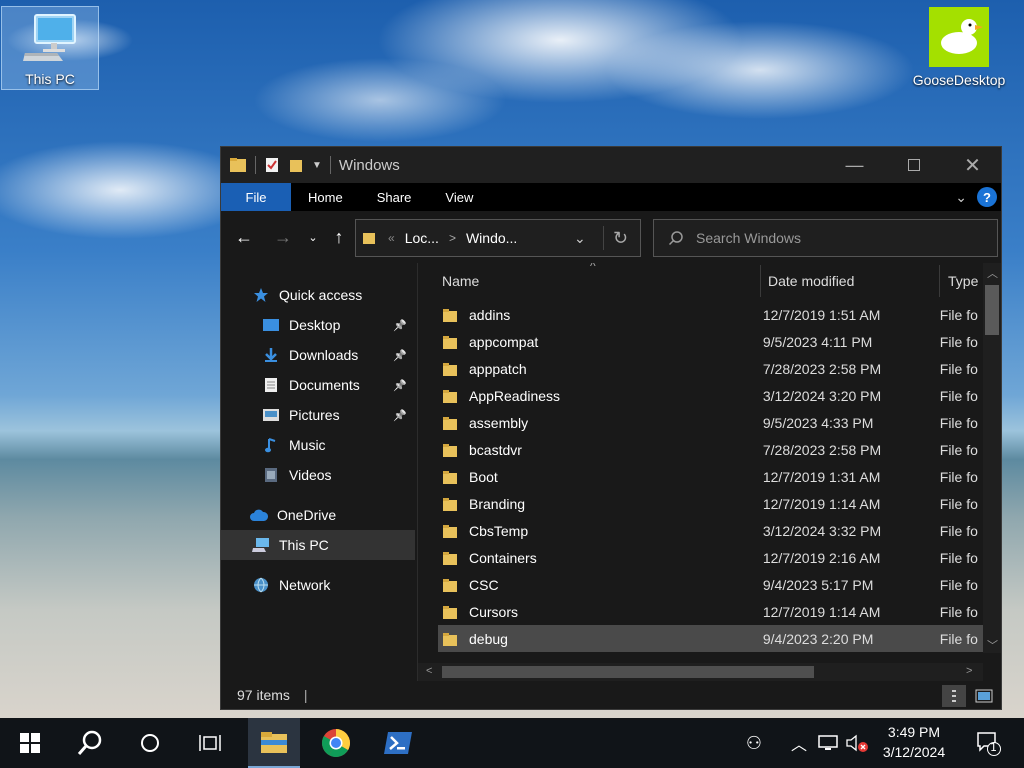 The width and height of the screenshot is (1024, 768). I want to click on network-tray-button, so click(828, 743).